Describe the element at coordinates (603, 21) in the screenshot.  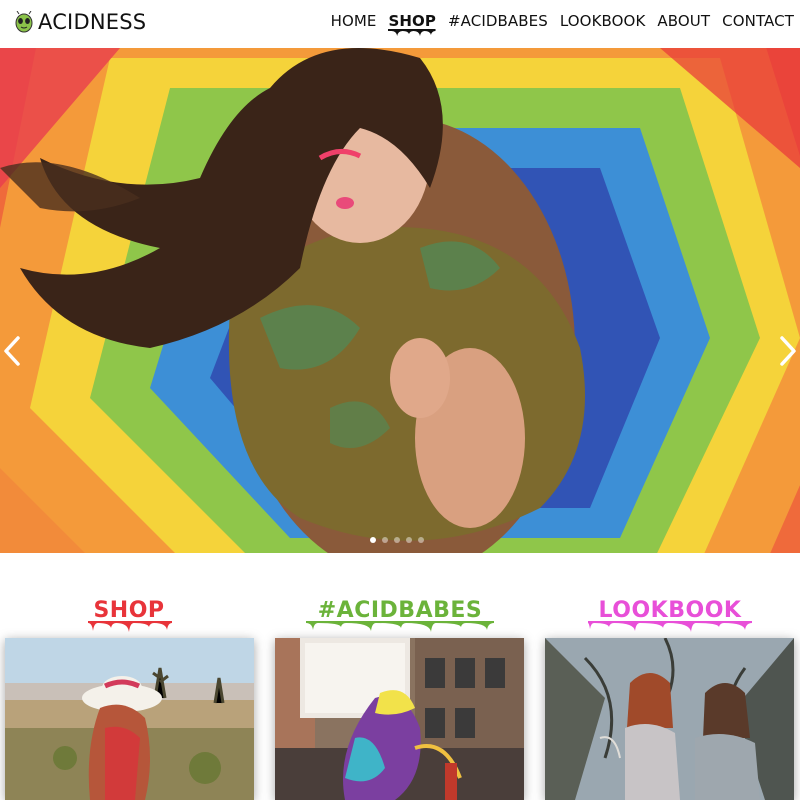
I see `nav-lookbook: LOOKBOOK` at that location.